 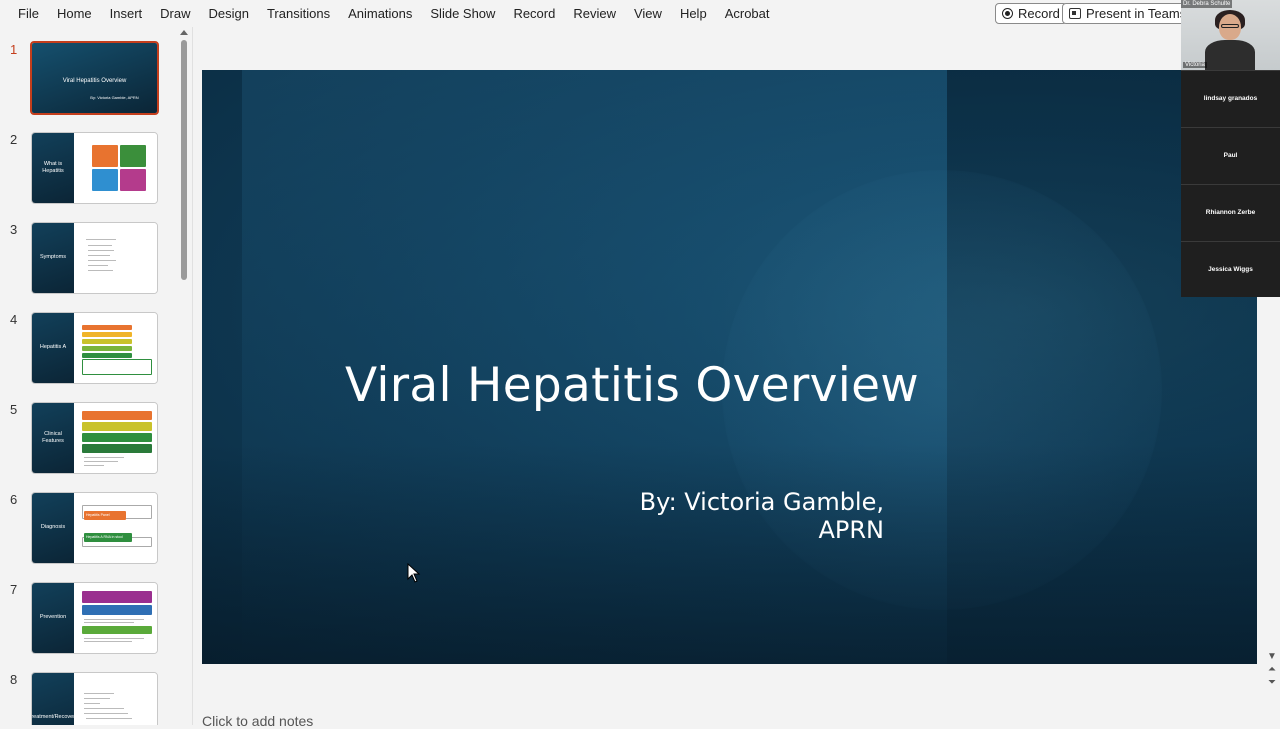 I want to click on slide-preview: Hepatitis A, so click(x=94, y=348).